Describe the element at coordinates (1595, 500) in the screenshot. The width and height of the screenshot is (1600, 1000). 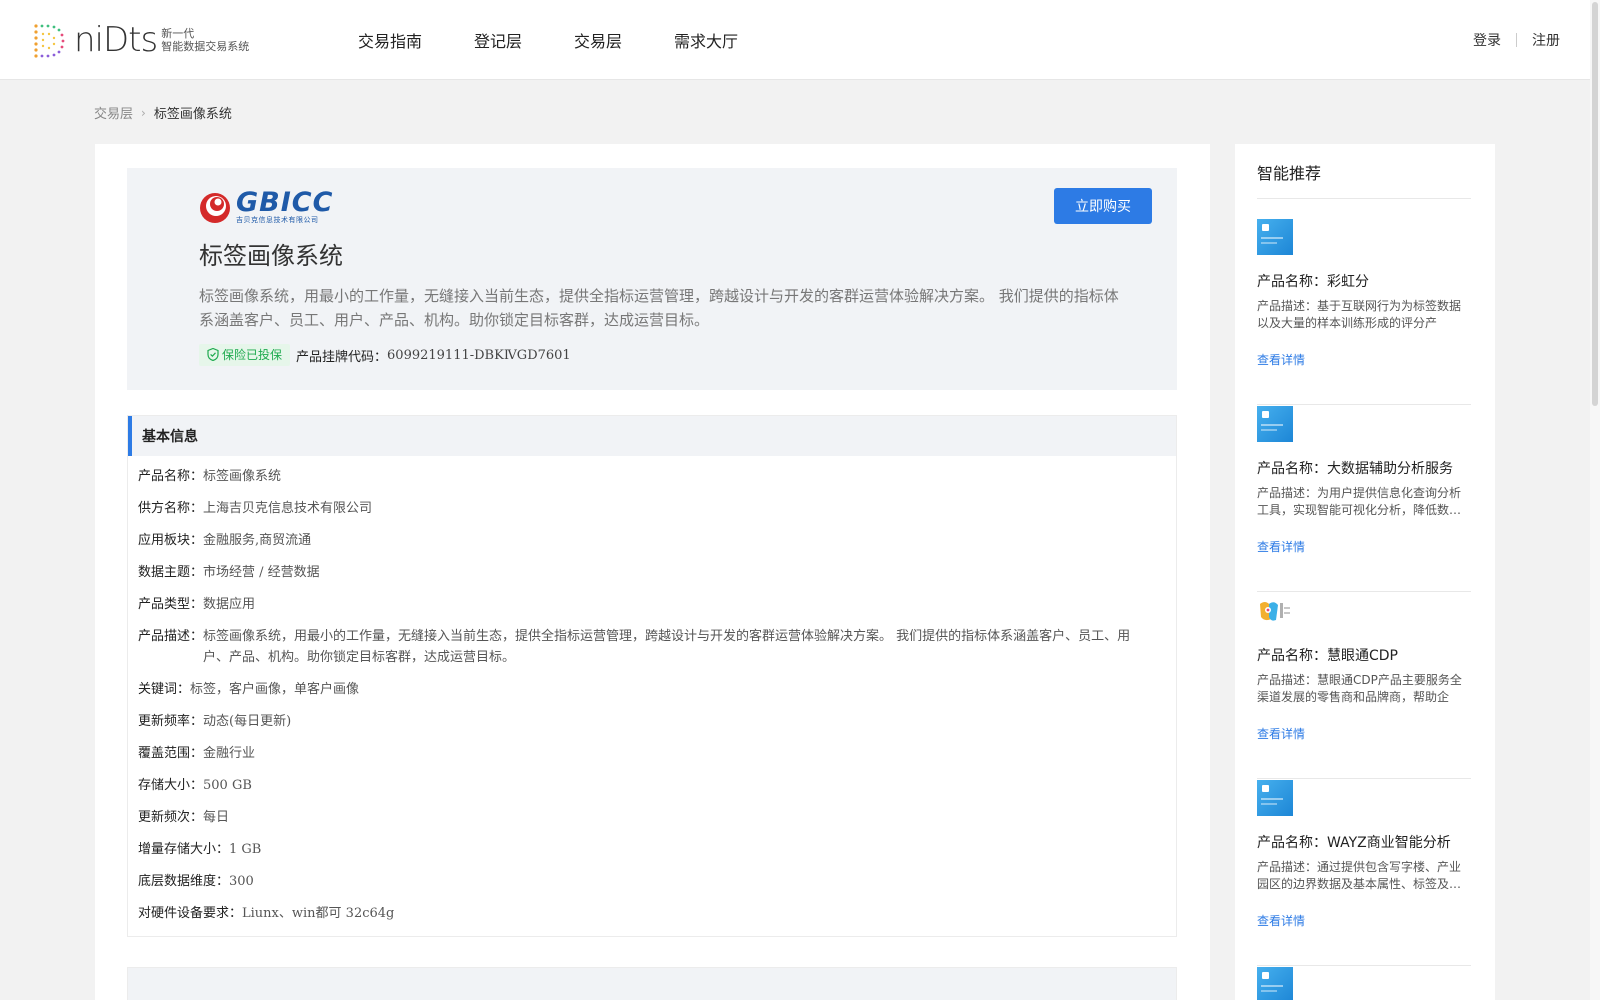
I see `page-scrollbar` at that location.